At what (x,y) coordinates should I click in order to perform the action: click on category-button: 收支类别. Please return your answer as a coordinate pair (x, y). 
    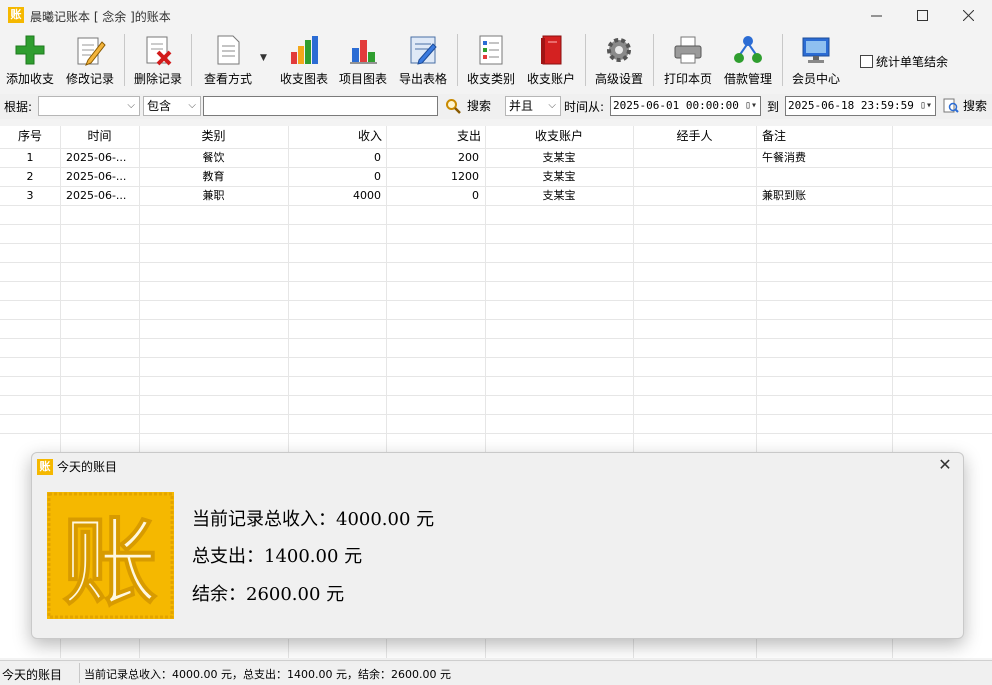
    Looking at the image, I should click on (491, 61).